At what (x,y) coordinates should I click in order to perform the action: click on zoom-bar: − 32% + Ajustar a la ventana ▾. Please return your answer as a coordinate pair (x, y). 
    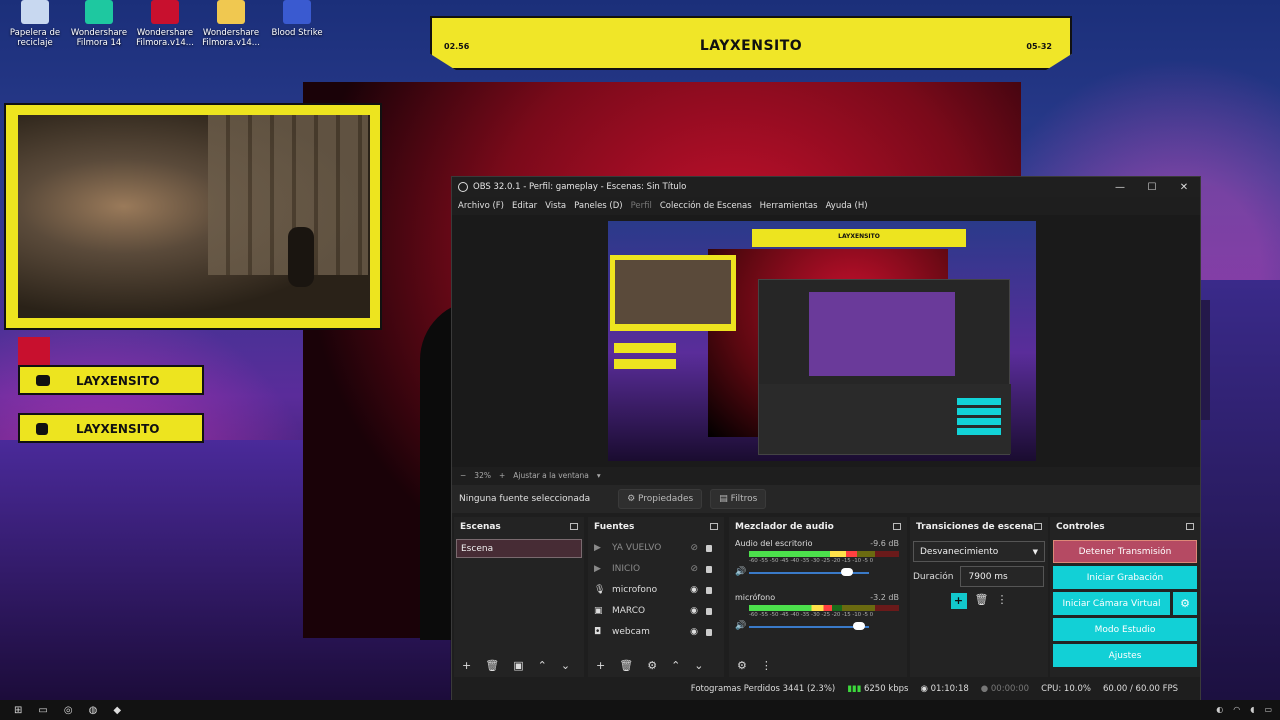
    Looking at the image, I should click on (826, 475).